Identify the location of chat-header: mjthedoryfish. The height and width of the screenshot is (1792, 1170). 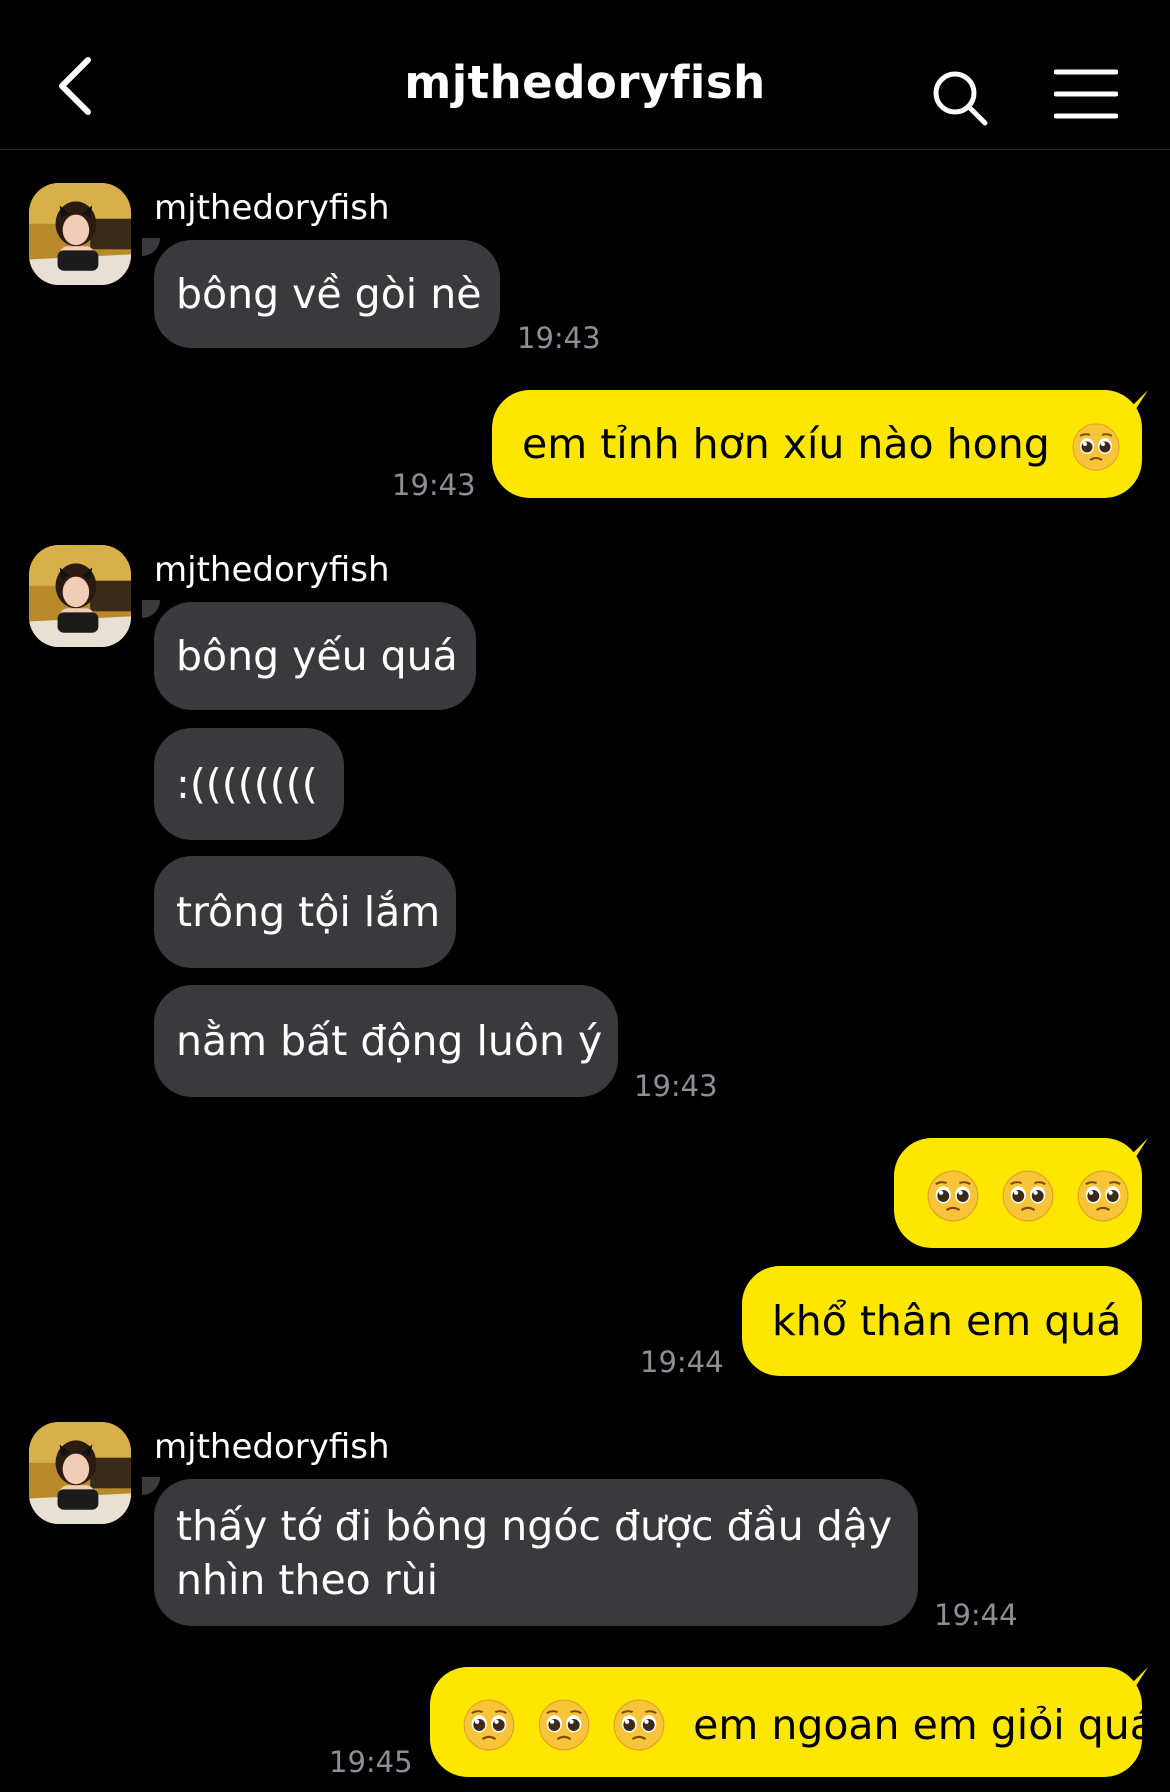
(585, 75).